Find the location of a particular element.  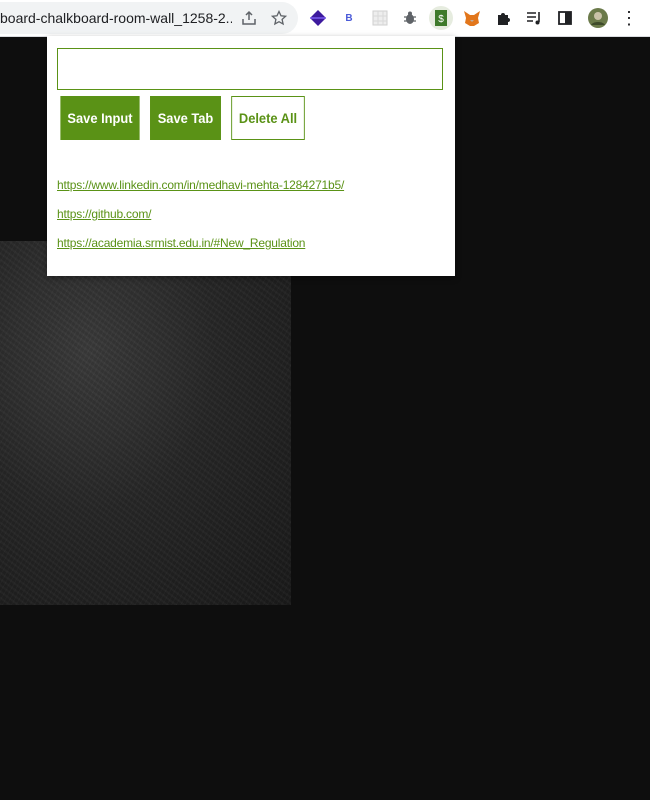

bug-icon is located at coordinates (410, 18).